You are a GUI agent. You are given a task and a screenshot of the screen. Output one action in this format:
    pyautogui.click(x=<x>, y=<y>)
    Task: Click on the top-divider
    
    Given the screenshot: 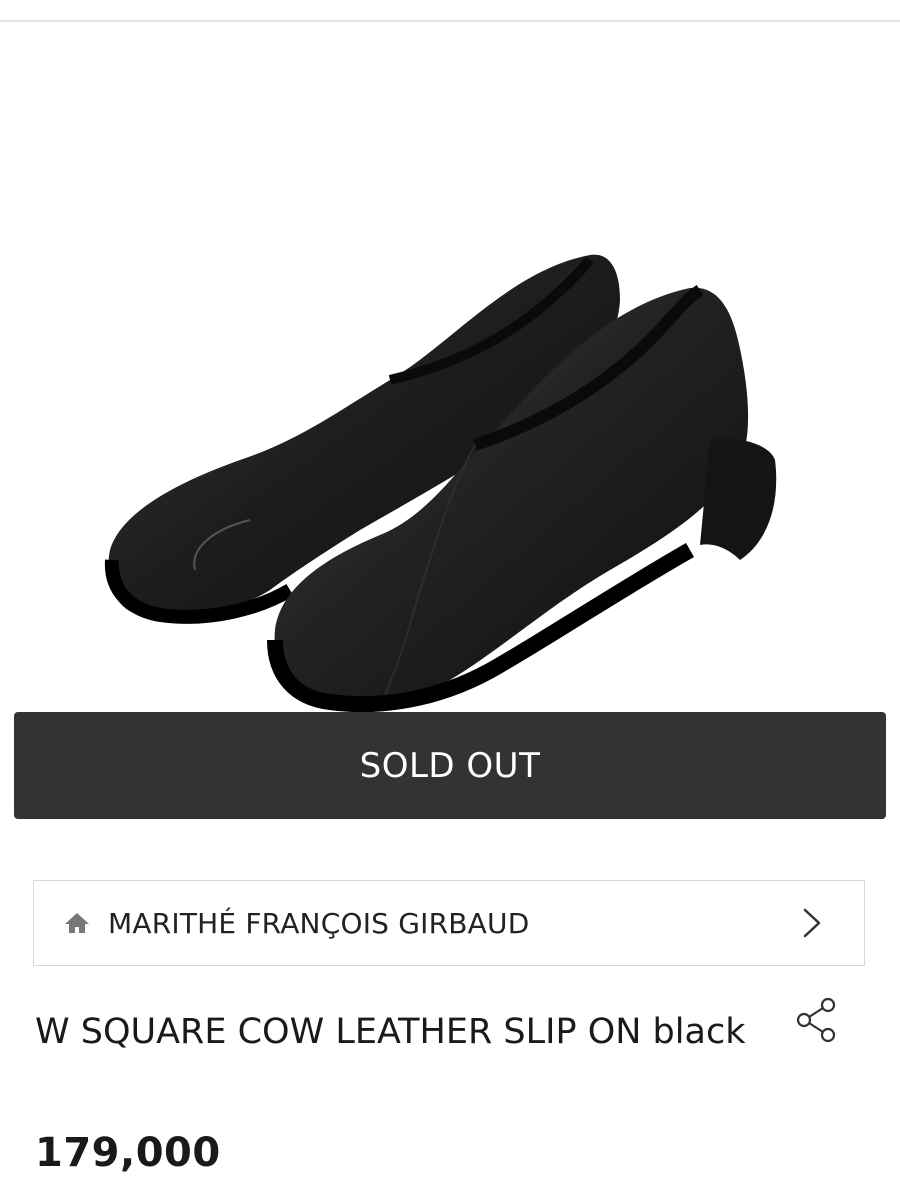 What is the action you would take?
    pyautogui.click(x=450, y=21)
    